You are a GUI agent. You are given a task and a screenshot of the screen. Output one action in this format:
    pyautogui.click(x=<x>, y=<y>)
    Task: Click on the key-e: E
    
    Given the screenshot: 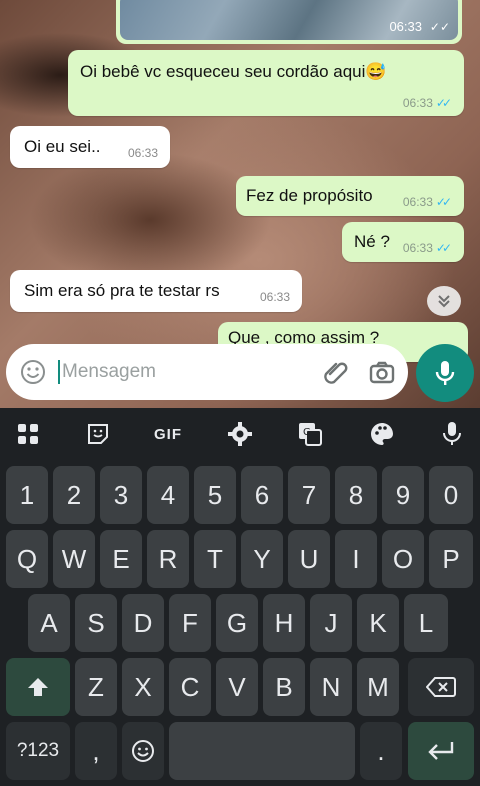 What is the action you would take?
    pyautogui.click(x=121, y=559)
    